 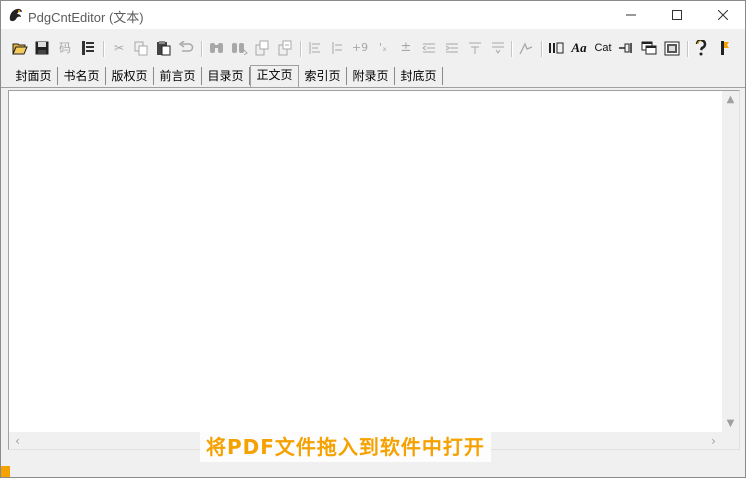 I want to click on indent-button, so click(x=337, y=48).